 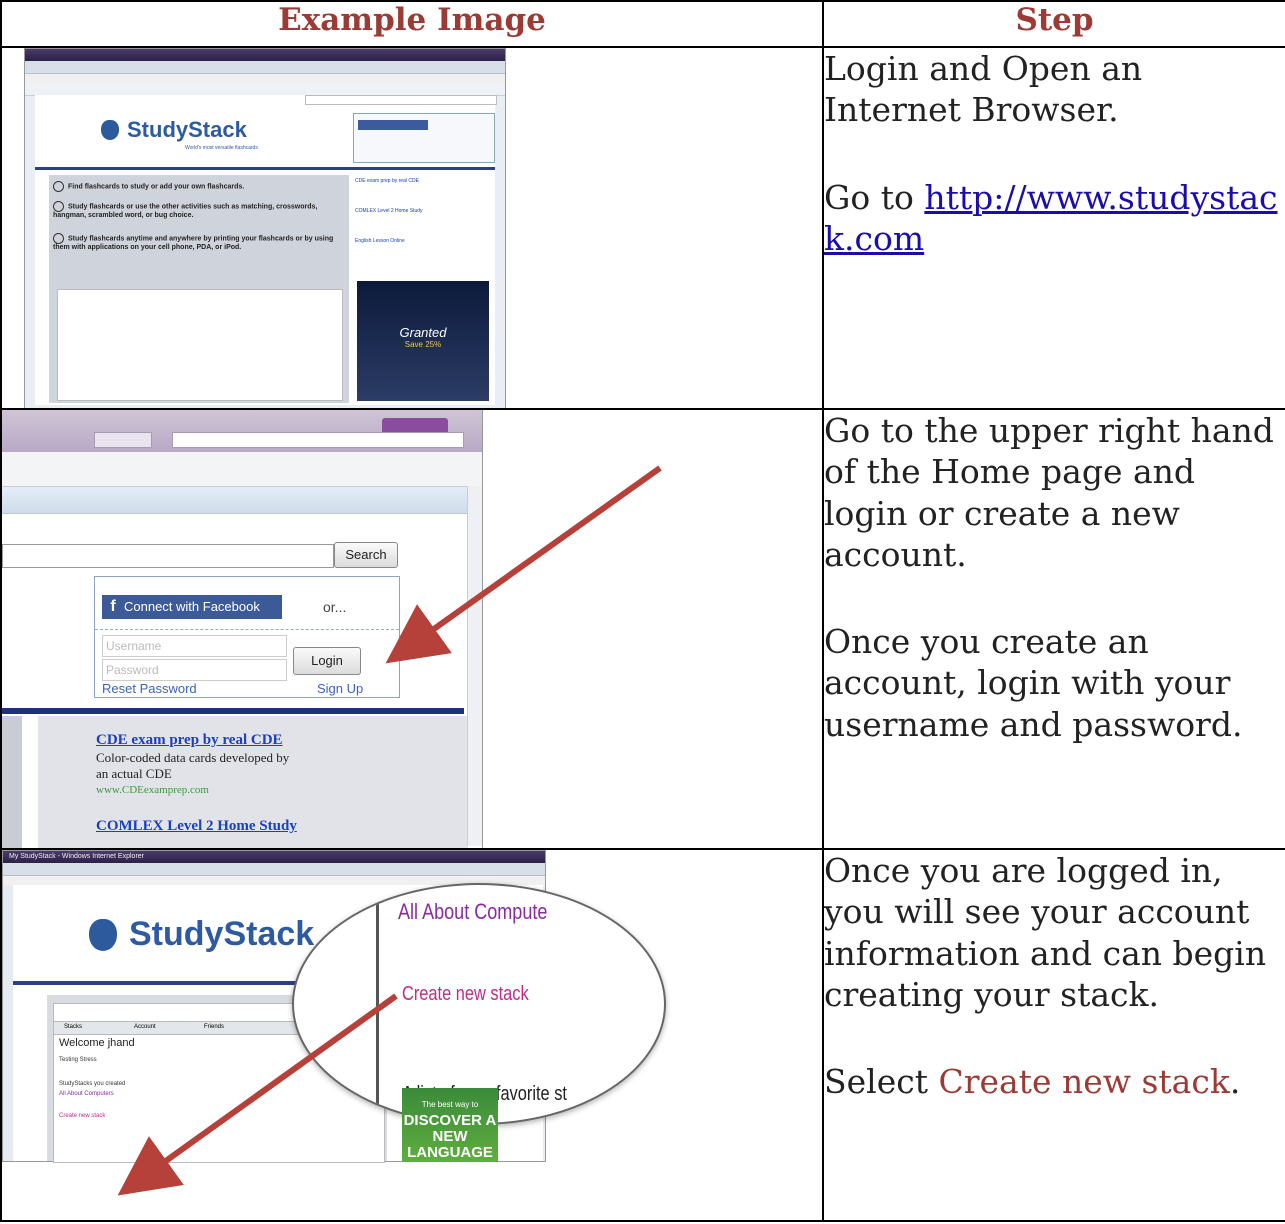 What do you see at coordinates (113, 606) in the screenshot?
I see `facebook-icon: f` at bounding box center [113, 606].